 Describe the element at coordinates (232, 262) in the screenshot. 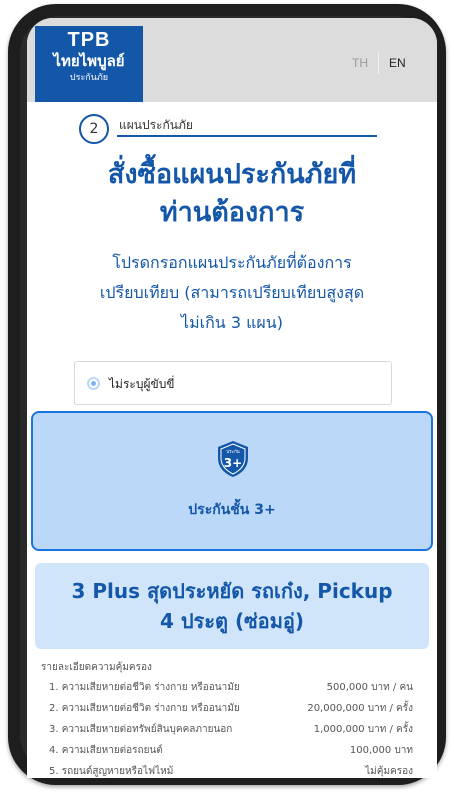

I see `description-line-1: โปรดกรอกแผนประกันภัยที่ต้องการ` at that location.